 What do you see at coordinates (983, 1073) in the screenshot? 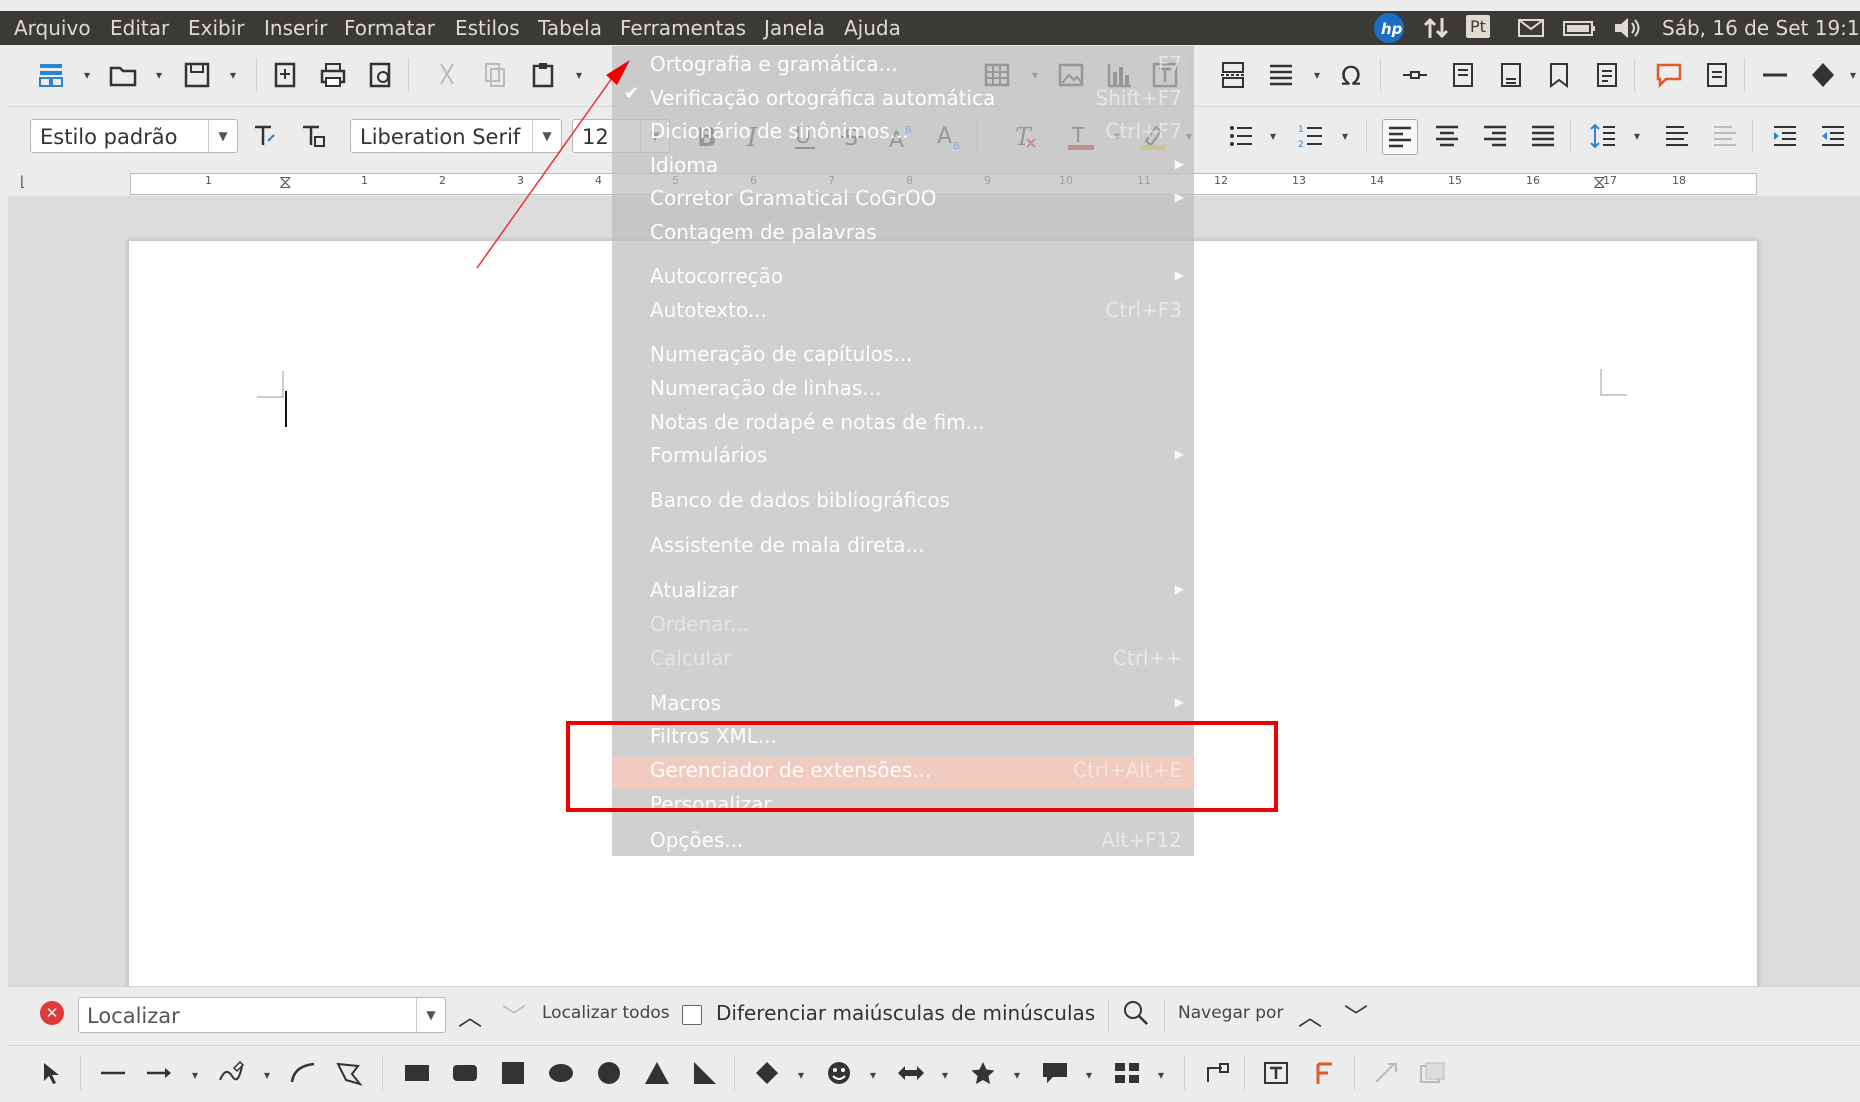
I see `star-shape-icon` at bounding box center [983, 1073].